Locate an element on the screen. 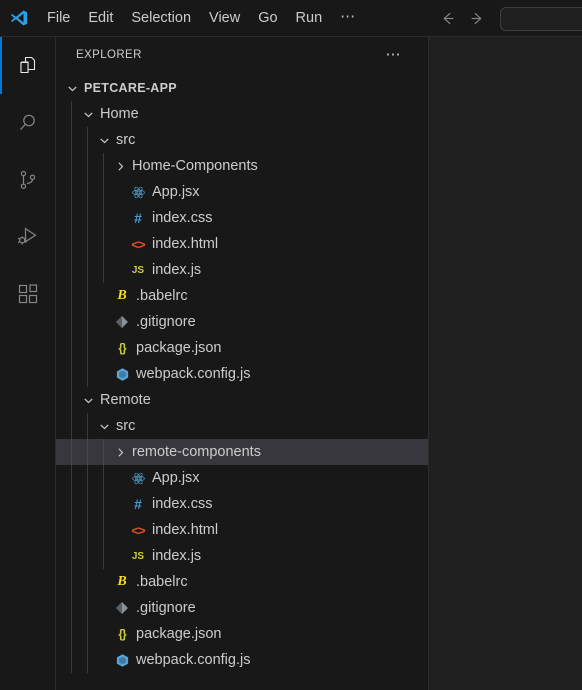 This screenshot has width=582, height=690. title-bar-right is located at coordinates (507, 18).